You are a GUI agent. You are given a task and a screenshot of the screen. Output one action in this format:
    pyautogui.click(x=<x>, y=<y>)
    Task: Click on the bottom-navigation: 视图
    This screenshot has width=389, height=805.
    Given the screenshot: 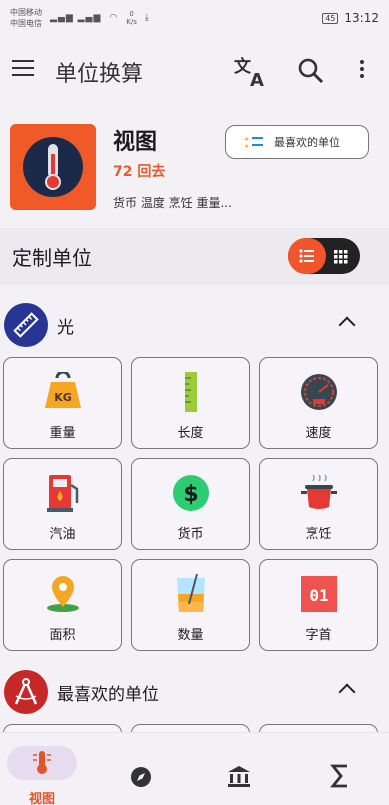 What is the action you would take?
    pyautogui.click(x=194, y=768)
    